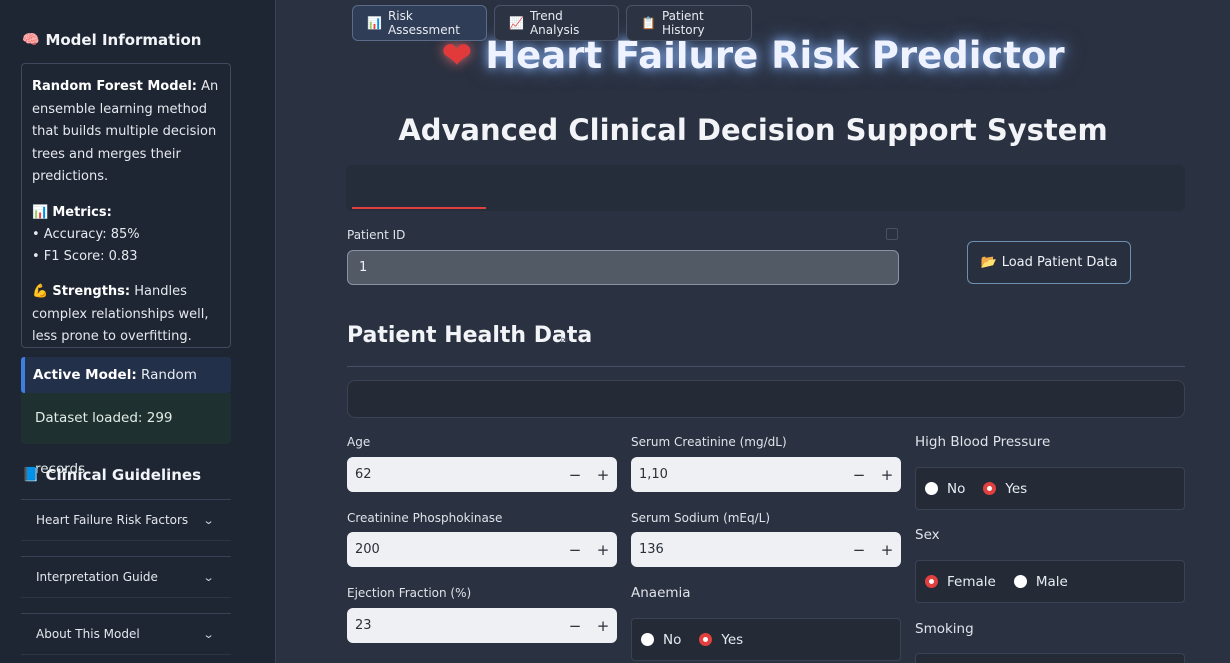  I want to click on serum-creatinine-input: 1,10 − +, so click(766, 474).